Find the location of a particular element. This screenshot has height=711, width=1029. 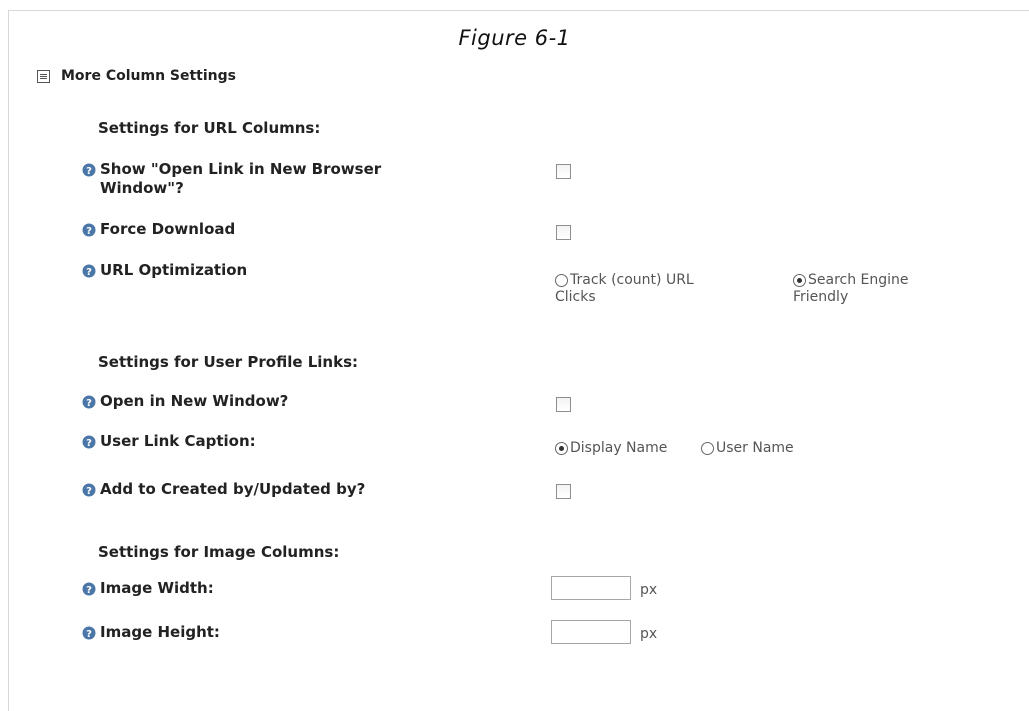

image-height-label: ? Image Height: is located at coordinates (151, 632).